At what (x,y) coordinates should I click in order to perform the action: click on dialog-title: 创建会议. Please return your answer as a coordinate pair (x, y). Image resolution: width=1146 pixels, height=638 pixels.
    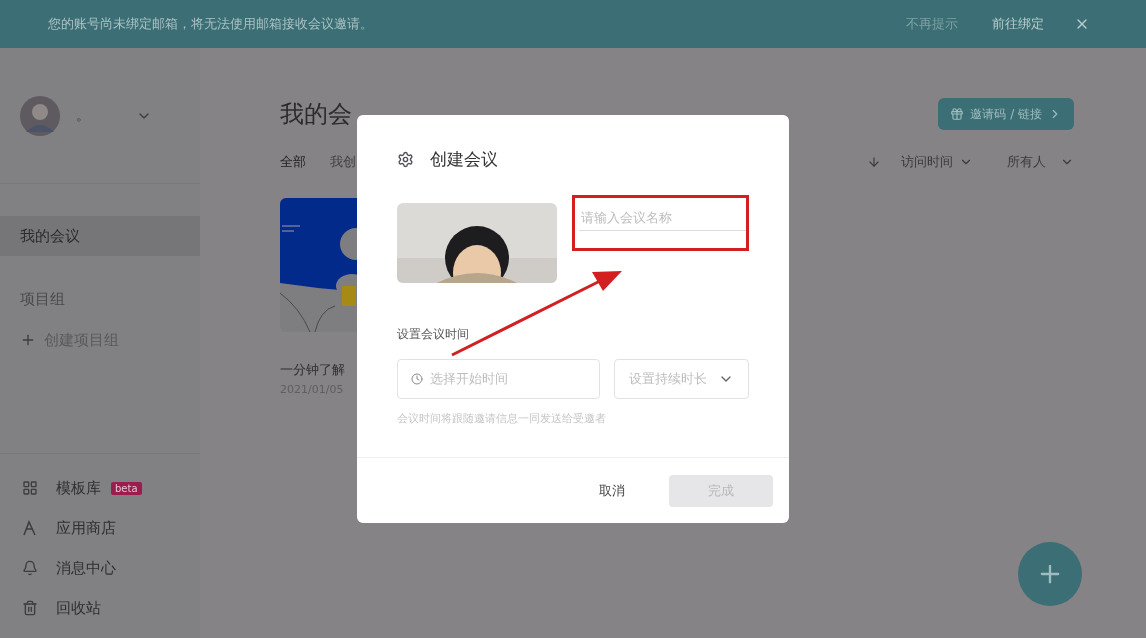
    Looking at the image, I should click on (464, 159).